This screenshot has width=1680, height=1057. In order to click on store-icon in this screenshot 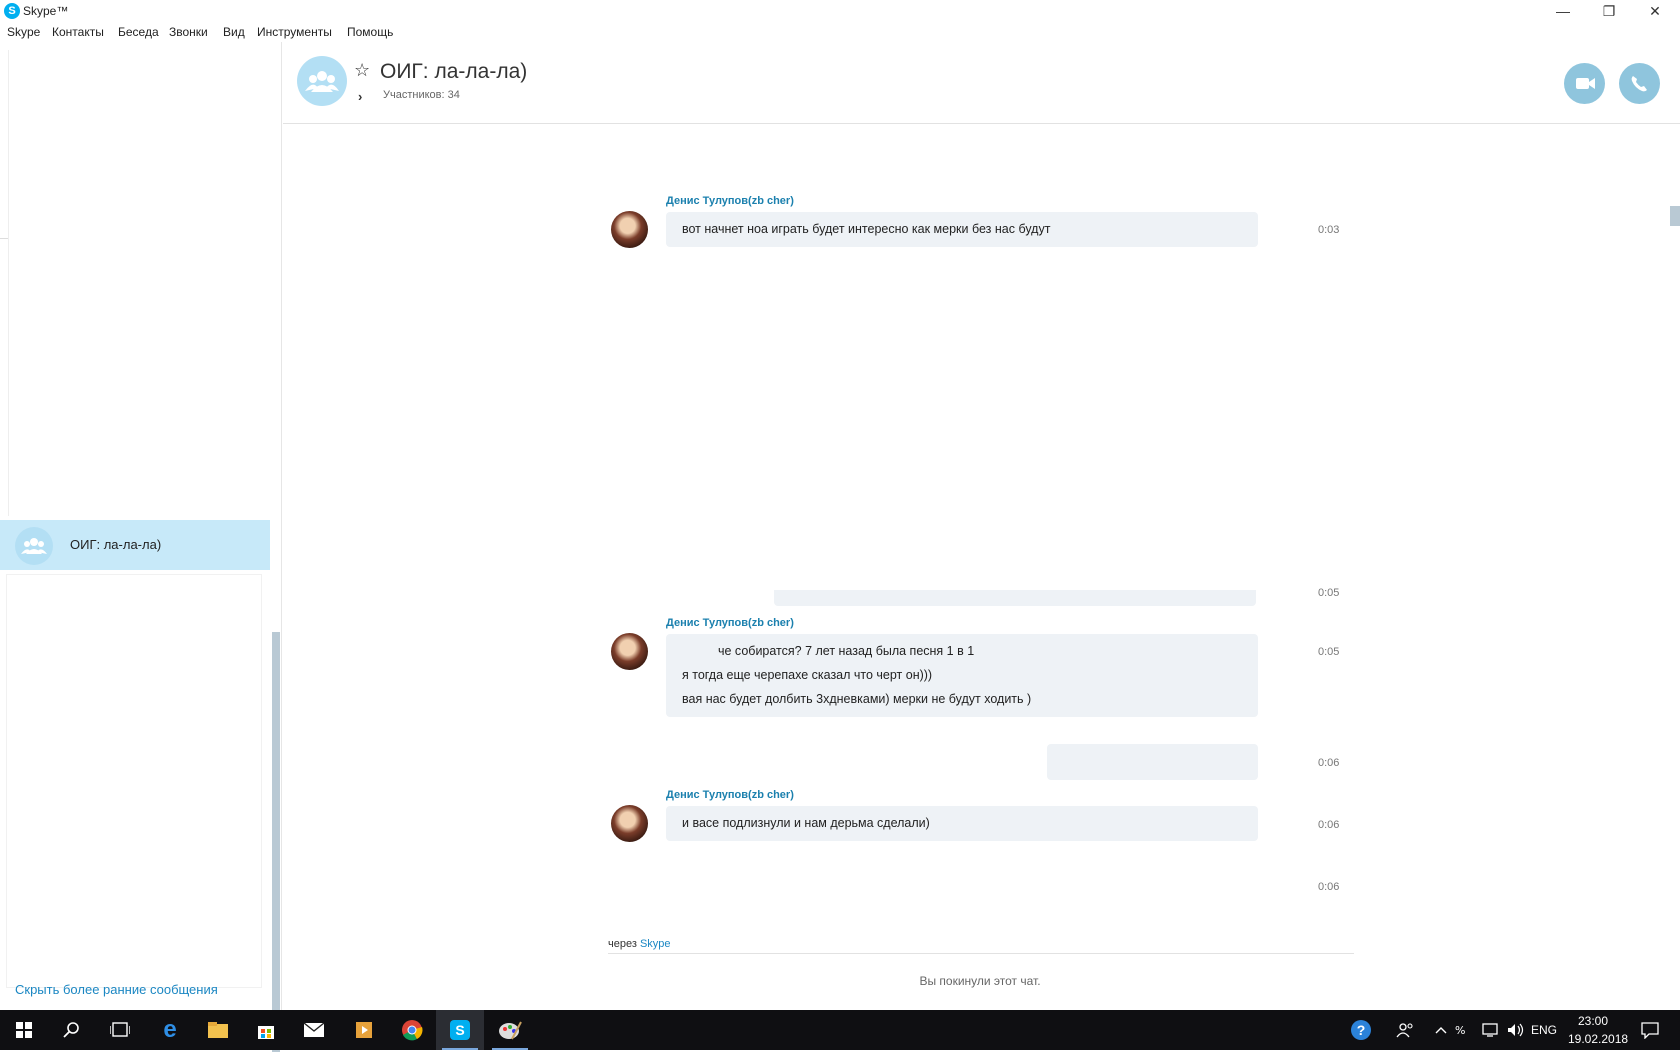, I will do `click(266, 1030)`.